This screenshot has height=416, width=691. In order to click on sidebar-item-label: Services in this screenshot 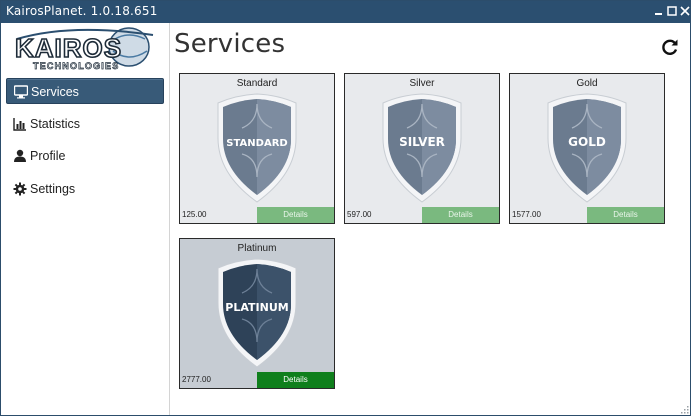, I will do `click(55, 92)`.